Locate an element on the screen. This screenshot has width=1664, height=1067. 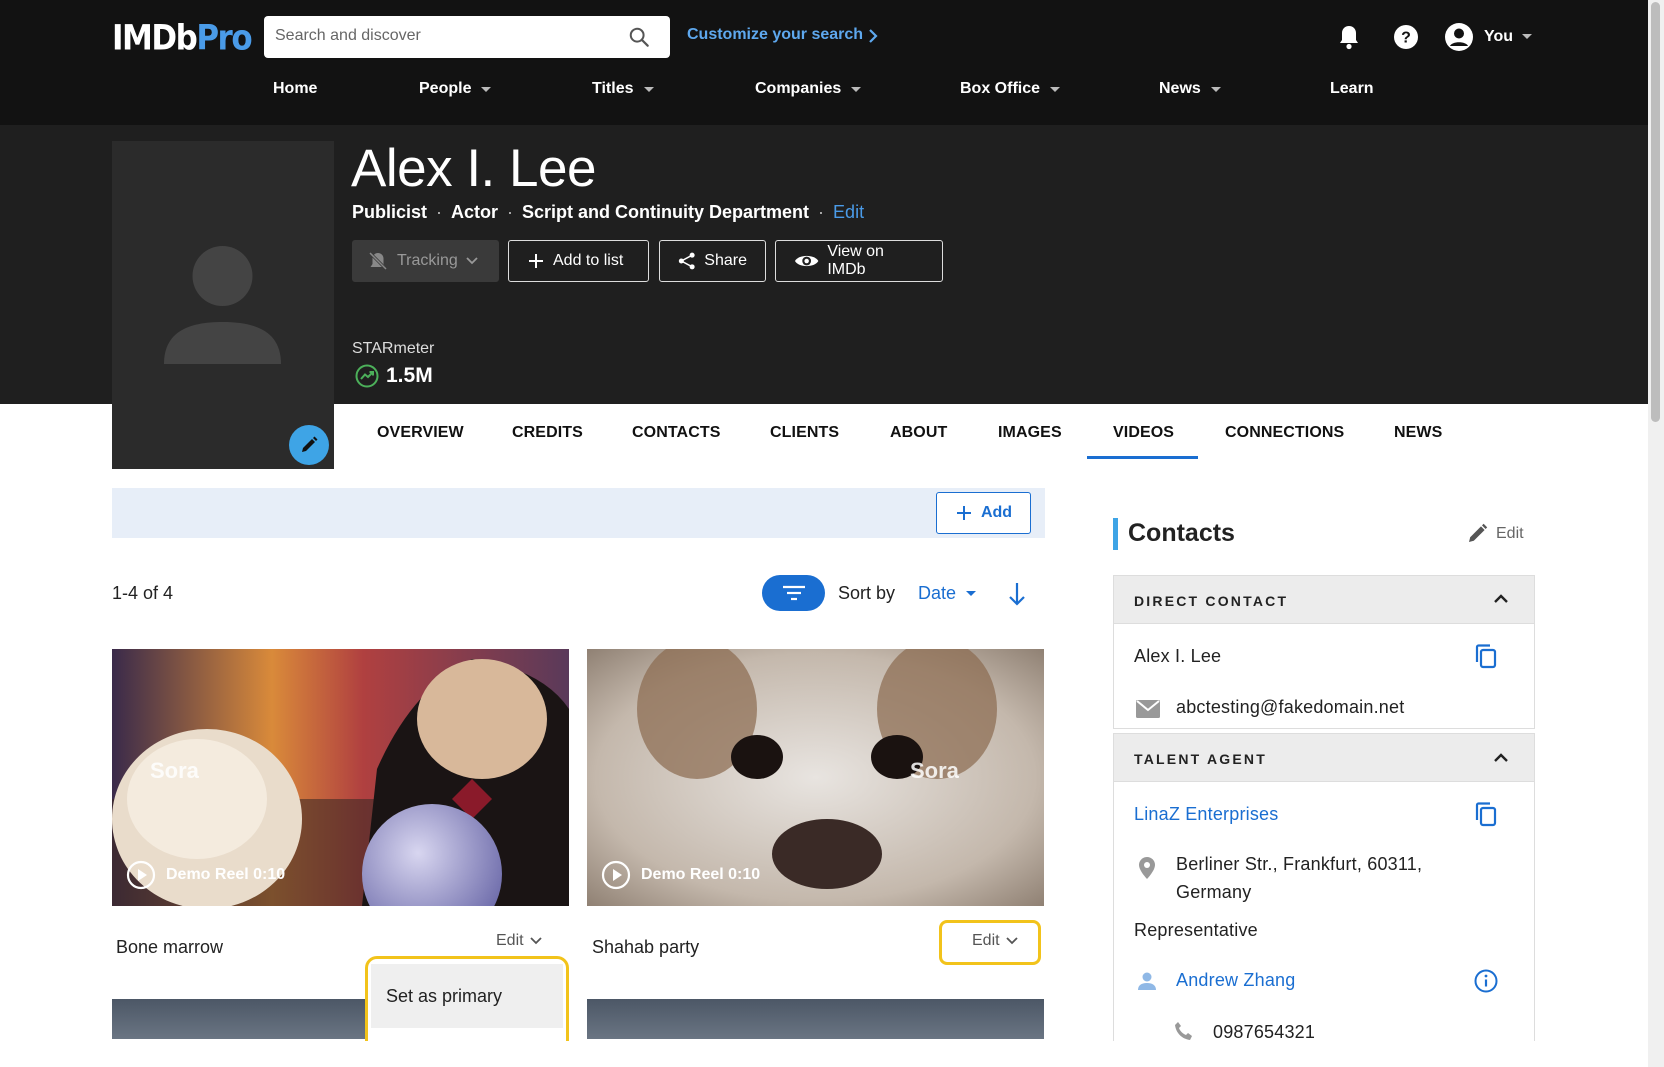
active-tab-indicator is located at coordinates (1142, 457).